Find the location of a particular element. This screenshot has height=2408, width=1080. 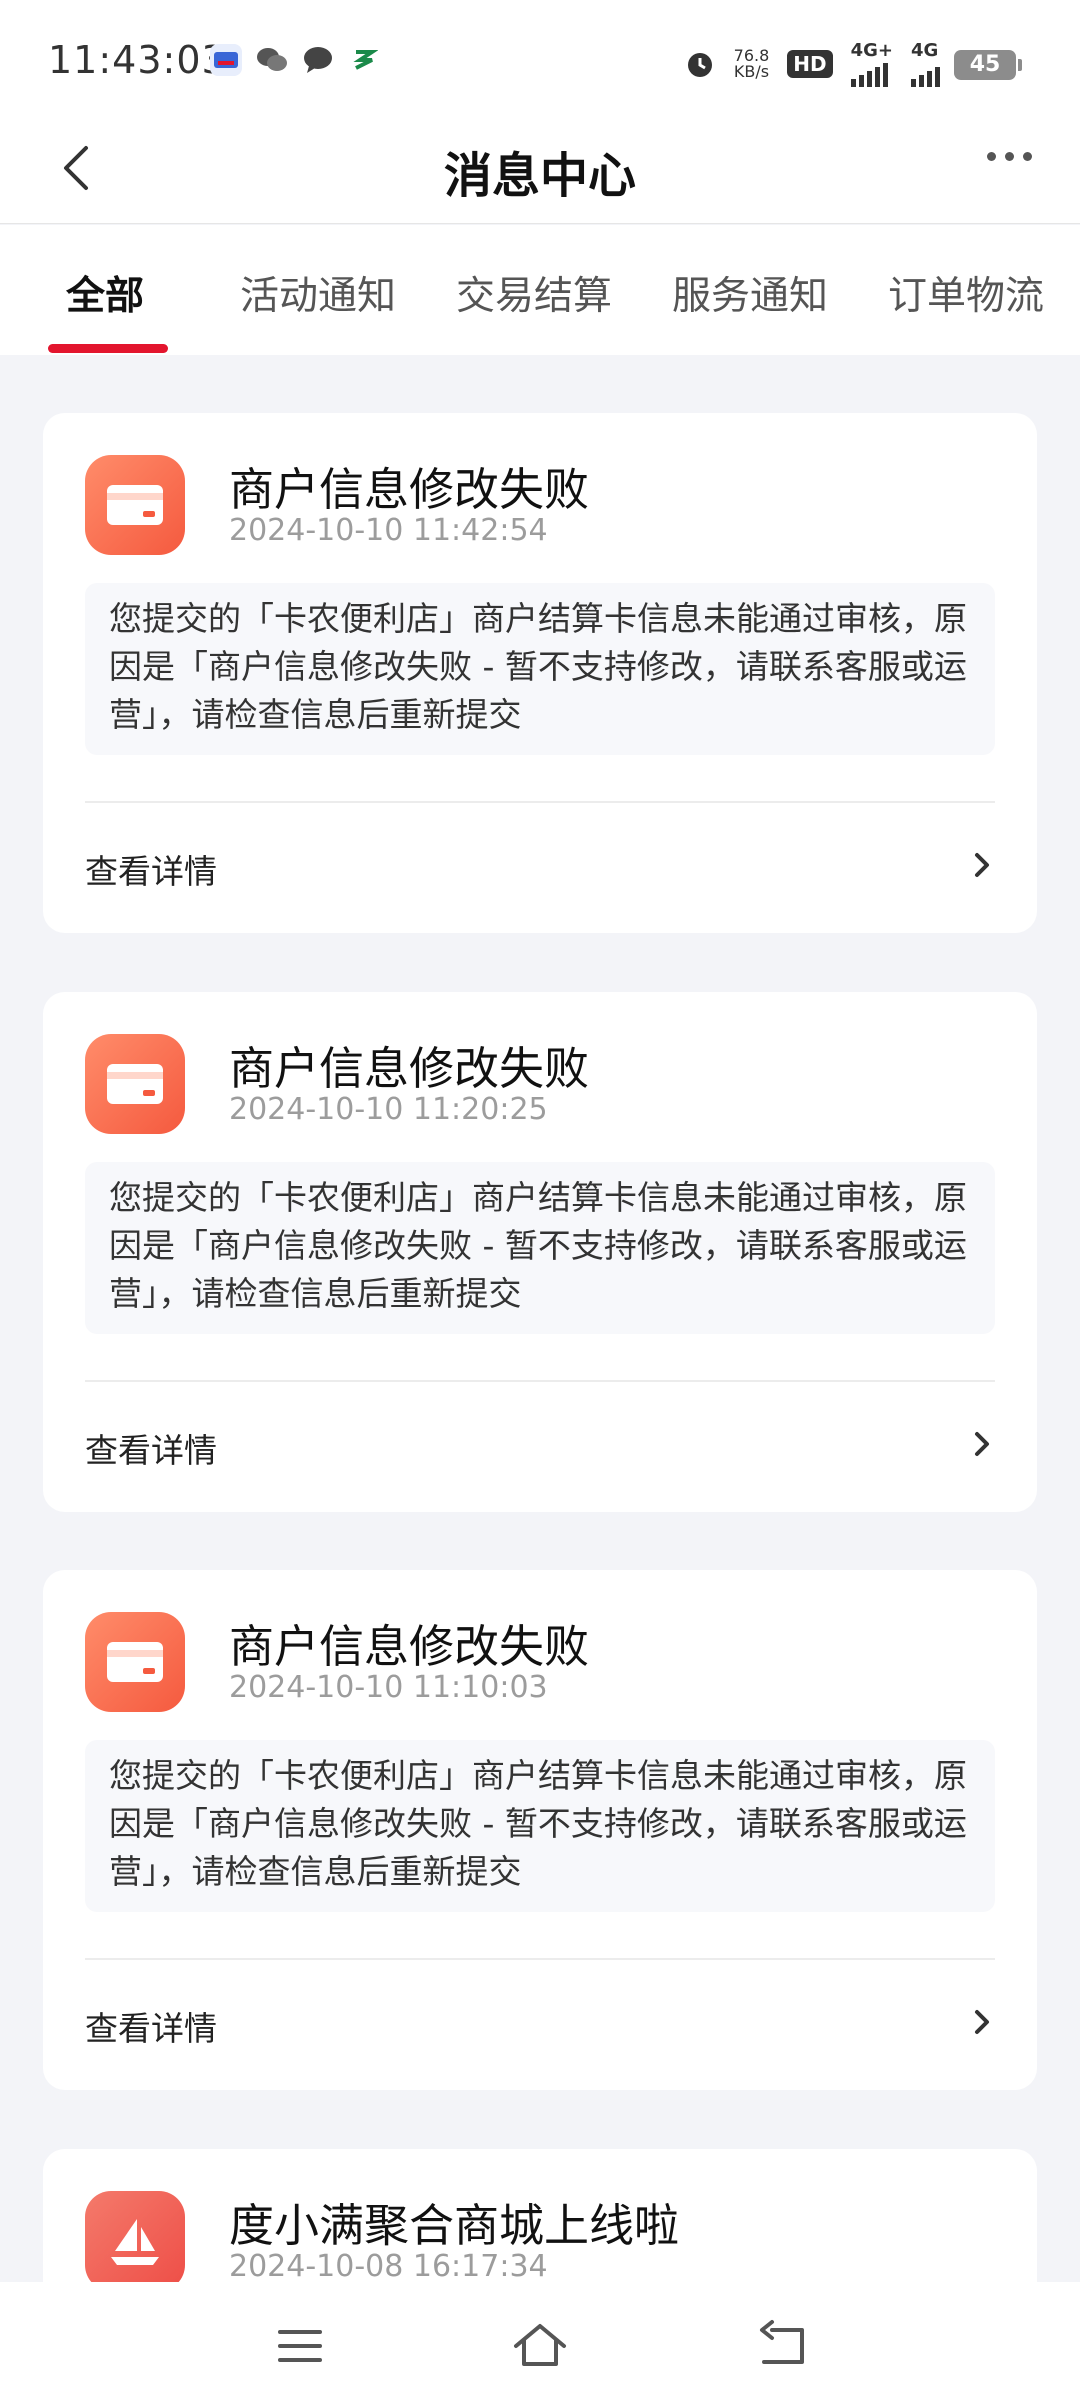

status-time: 11:43:03 is located at coordinates (137, 60).